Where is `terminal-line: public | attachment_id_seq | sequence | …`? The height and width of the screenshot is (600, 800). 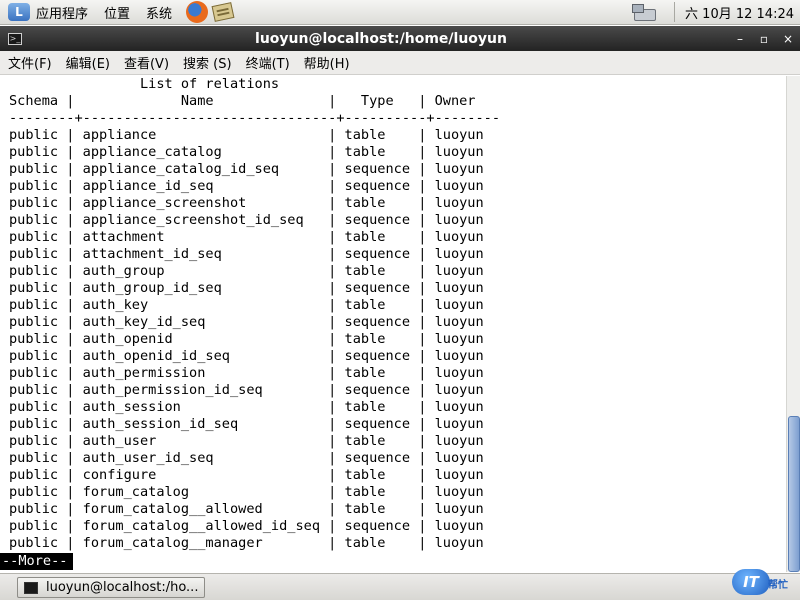
terminal-line: public | attachment_id_seq | sequence | … is located at coordinates (246, 254).